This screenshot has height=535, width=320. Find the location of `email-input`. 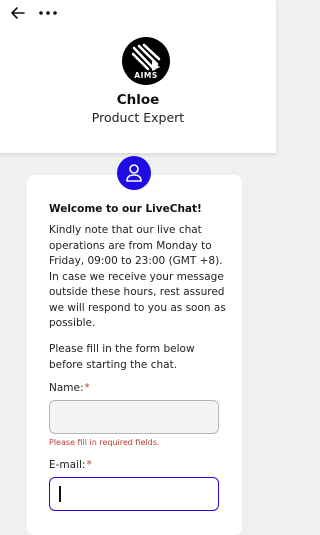

email-input is located at coordinates (134, 494).